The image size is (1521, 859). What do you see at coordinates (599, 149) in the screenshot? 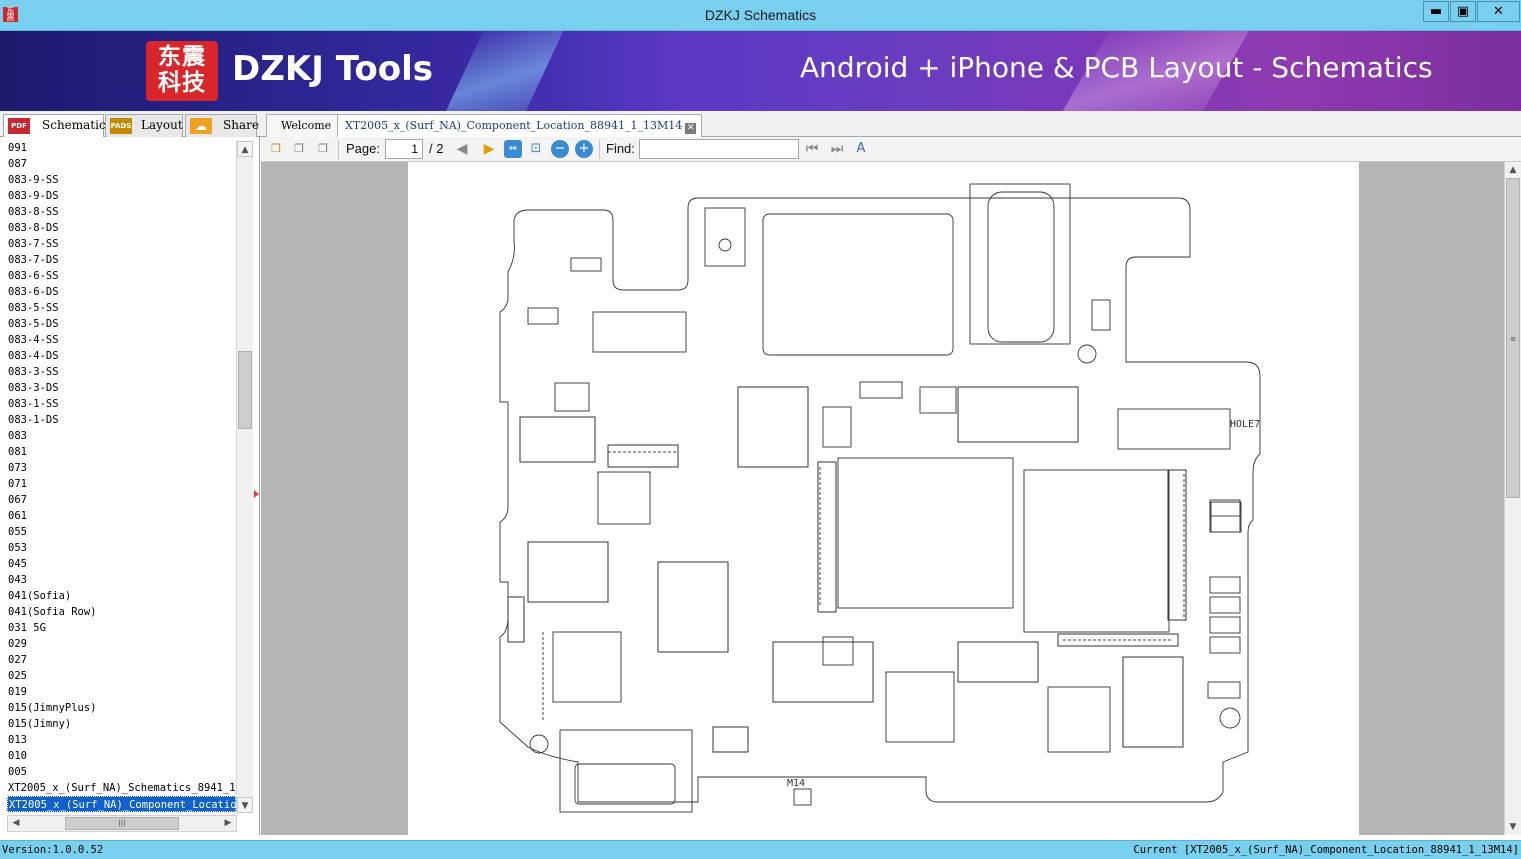
I see `toolbar-separator` at bounding box center [599, 149].